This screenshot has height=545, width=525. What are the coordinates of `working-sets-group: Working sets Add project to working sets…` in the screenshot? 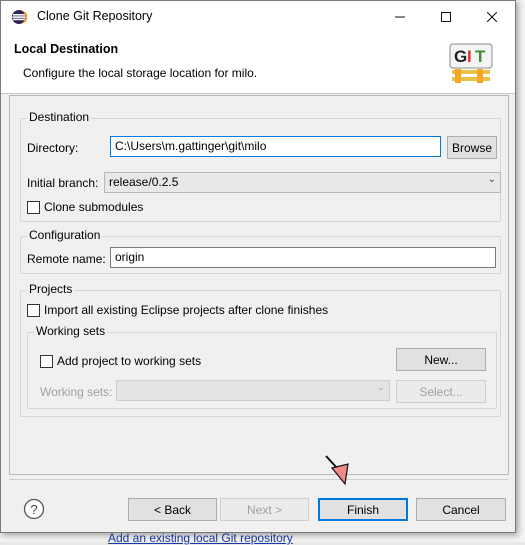 It's located at (262, 366).